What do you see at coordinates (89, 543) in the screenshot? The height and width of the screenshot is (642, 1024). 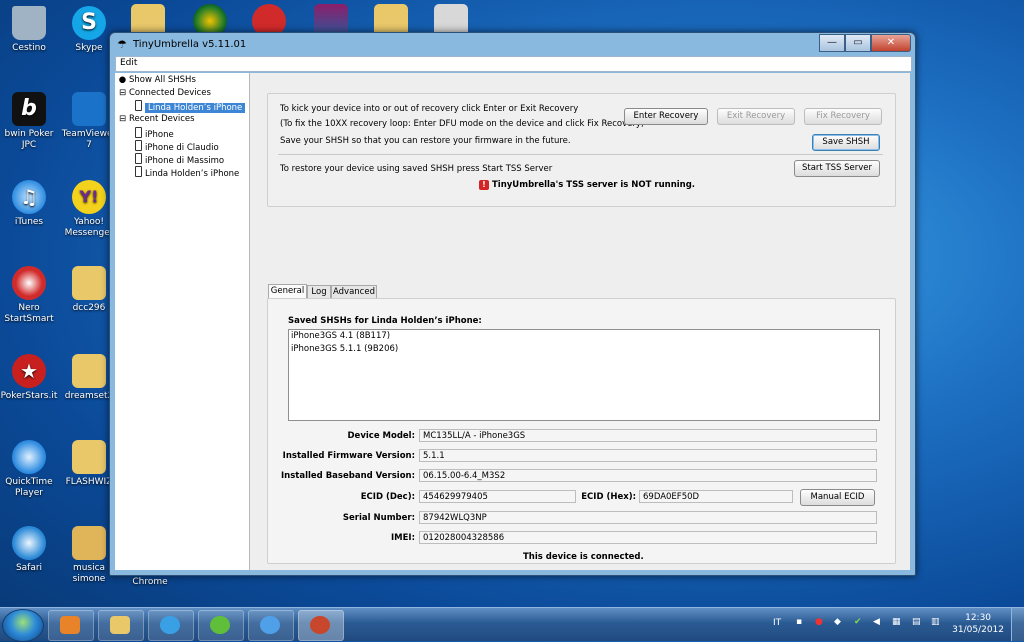 I see `music-folder-icon` at bounding box center [89, 543].